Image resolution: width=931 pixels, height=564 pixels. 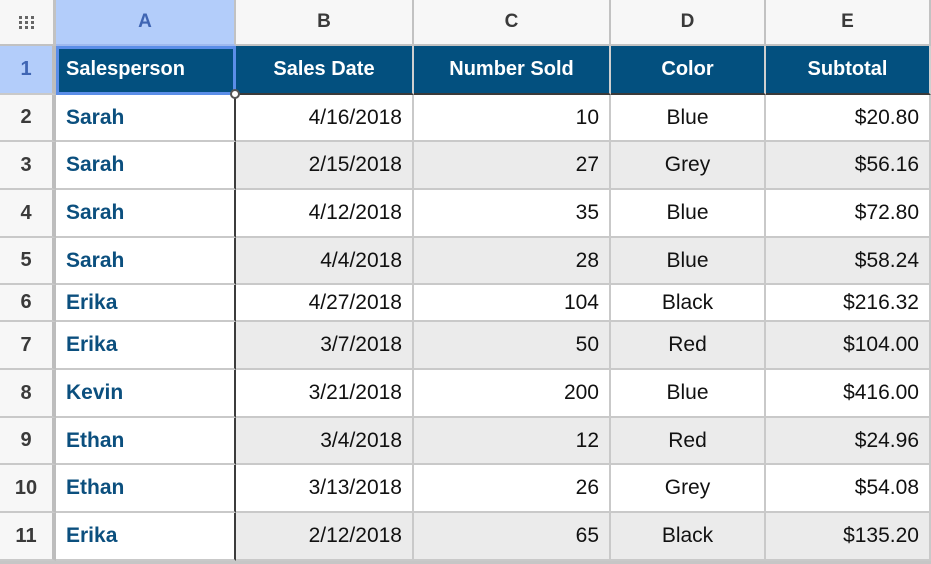 What do you see at coordinates (325, 70) in the screenshot?
I see `header-cell-sales-date: Sales Date` at bounding box center [325, 70].